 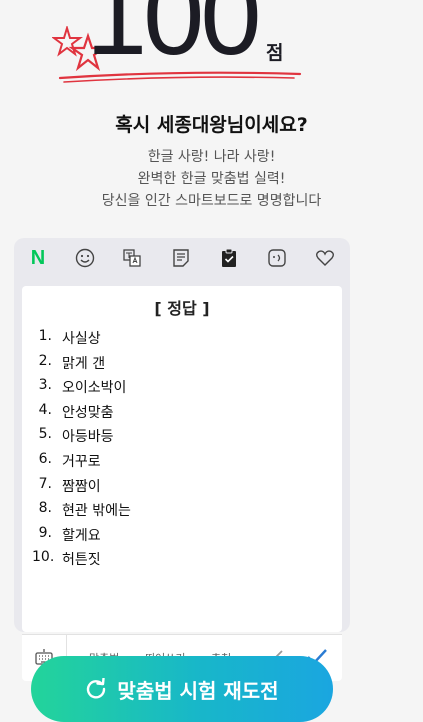 What do you see at coordinates (182, 488) in the screenshot?
I see `list-item: 7. 짬짬이` at bounding box center [182, 488].